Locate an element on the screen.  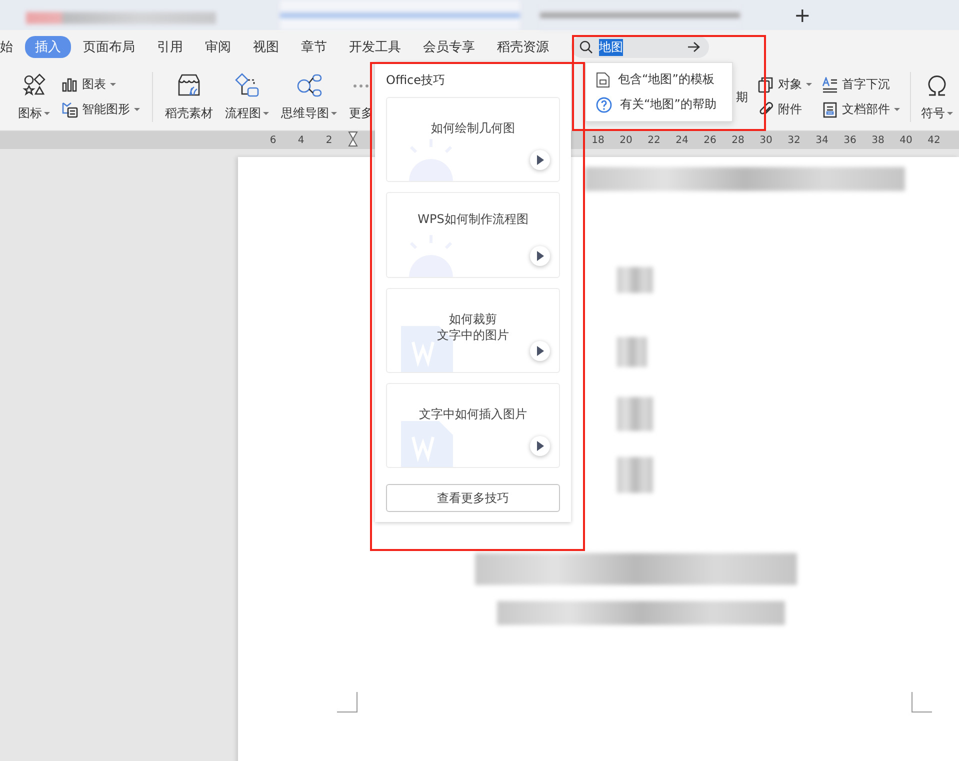
ruler-number: 6 is located at coordinates (273, 140).